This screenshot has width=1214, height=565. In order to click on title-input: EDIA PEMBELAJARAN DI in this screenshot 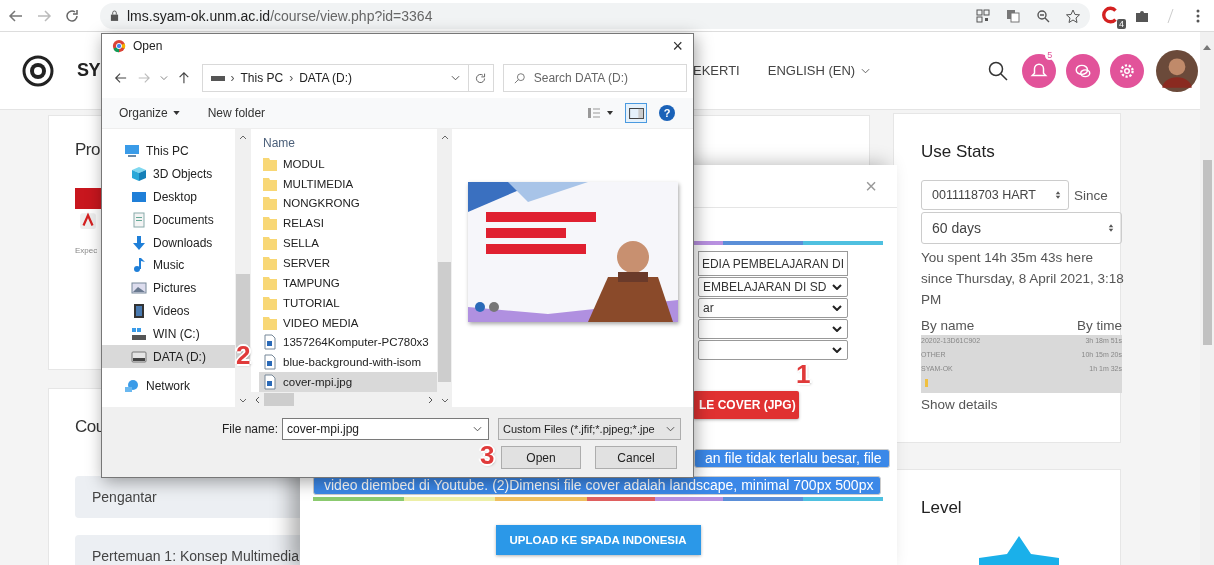, I will do `click(773, 263)`.